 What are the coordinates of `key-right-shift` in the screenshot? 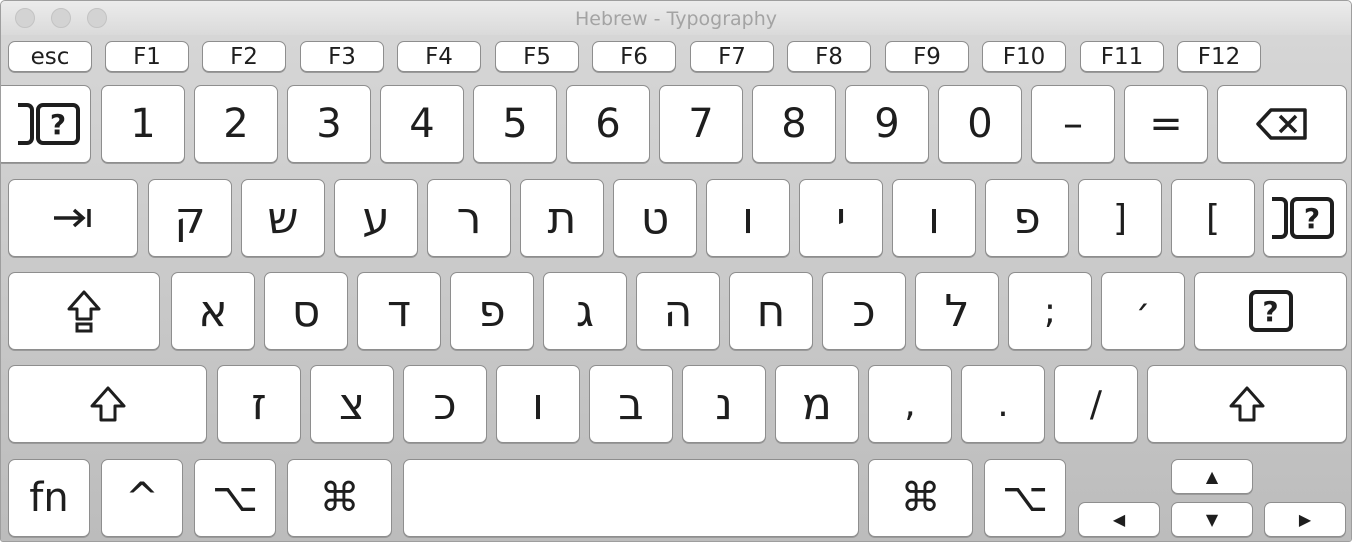 It's located at (1247, 404).